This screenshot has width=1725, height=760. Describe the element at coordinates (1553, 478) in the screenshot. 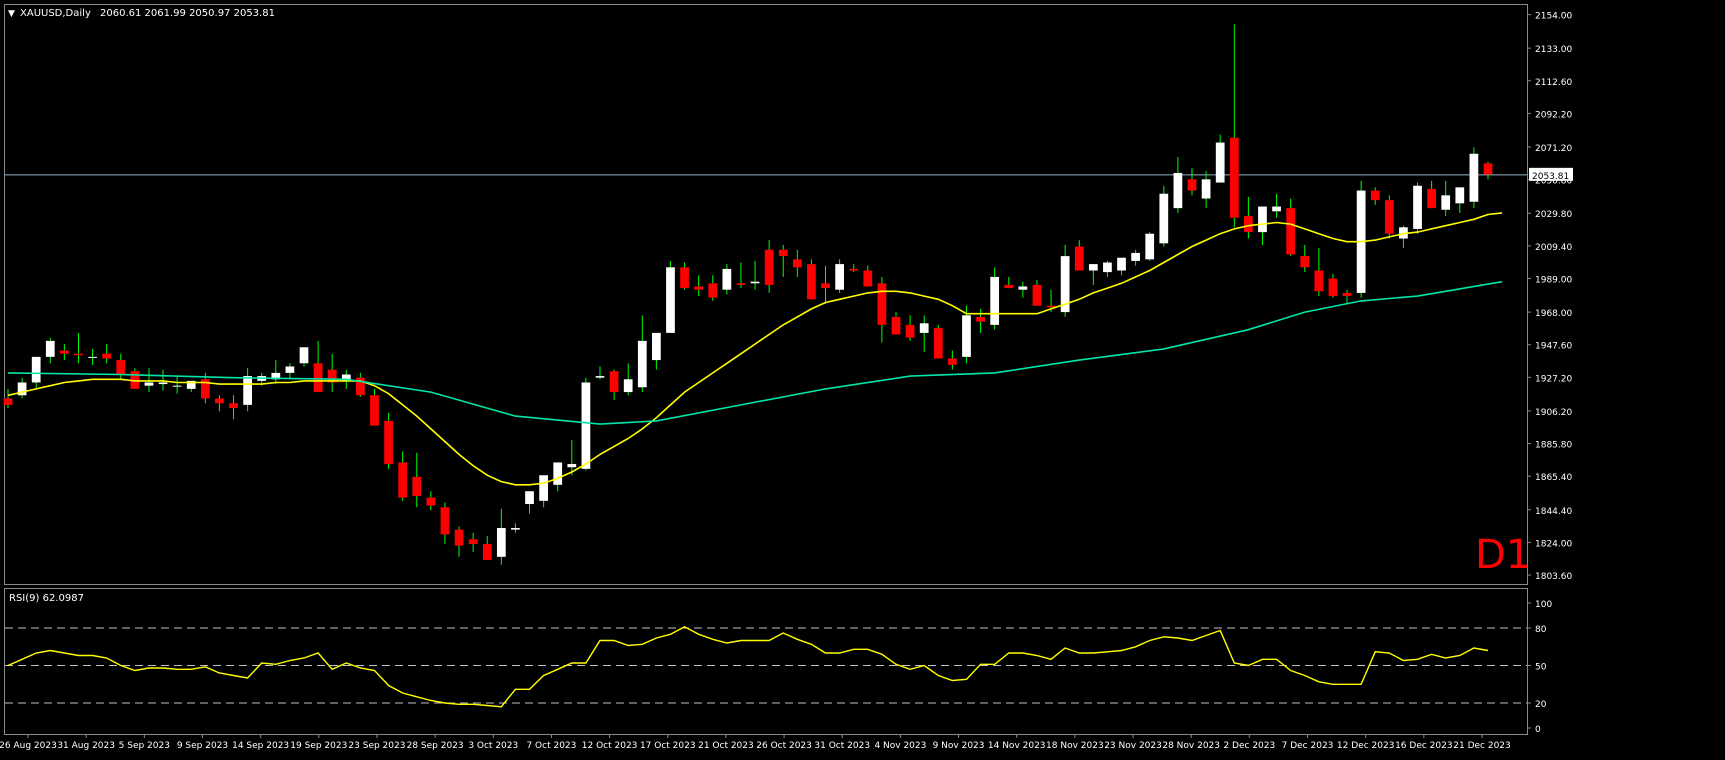

I see `price-tick-label: 1865.40` at that location.